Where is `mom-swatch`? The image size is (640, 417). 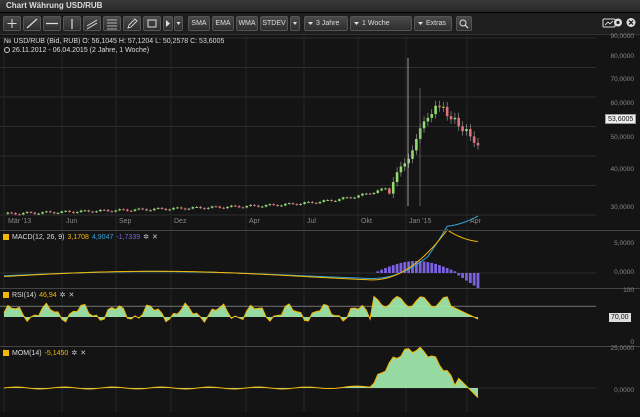
mom-swatch is located at coordinates (6, 353).